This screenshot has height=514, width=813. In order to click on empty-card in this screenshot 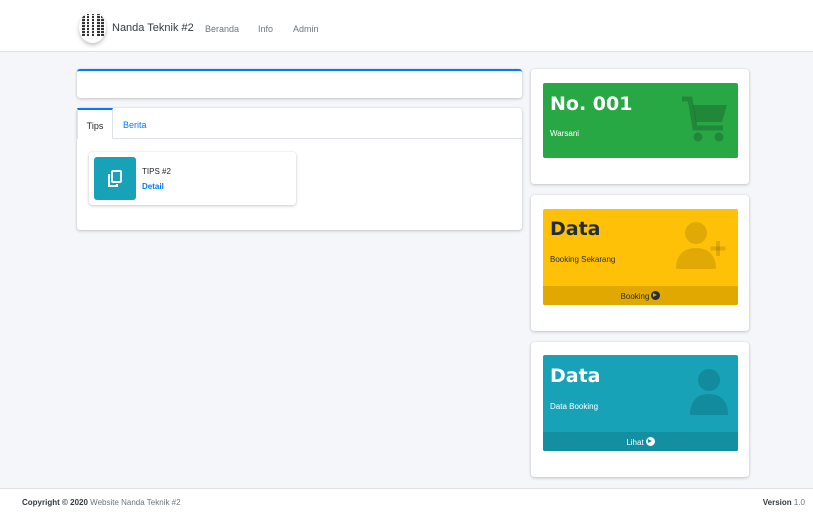, I will do `click(299, 83)`.